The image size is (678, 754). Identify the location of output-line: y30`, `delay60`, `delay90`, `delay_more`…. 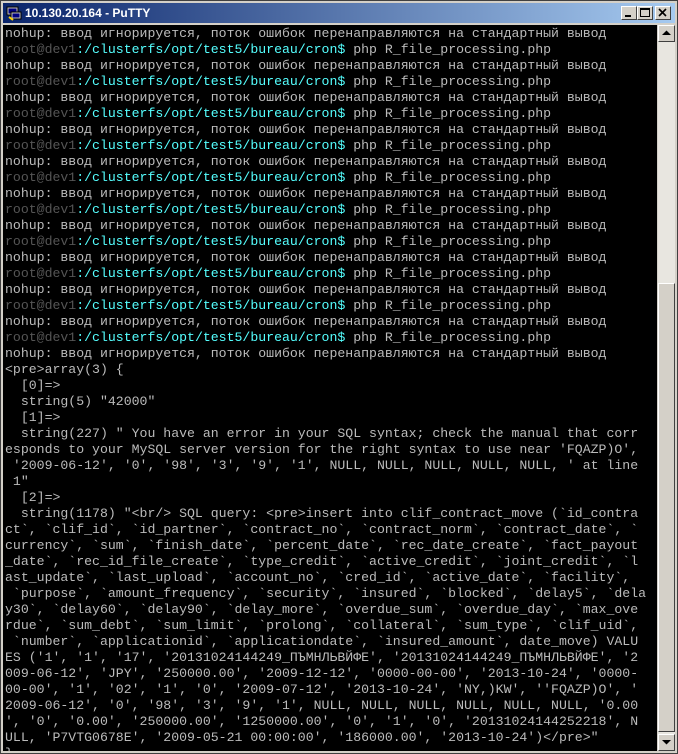
(322, 609).